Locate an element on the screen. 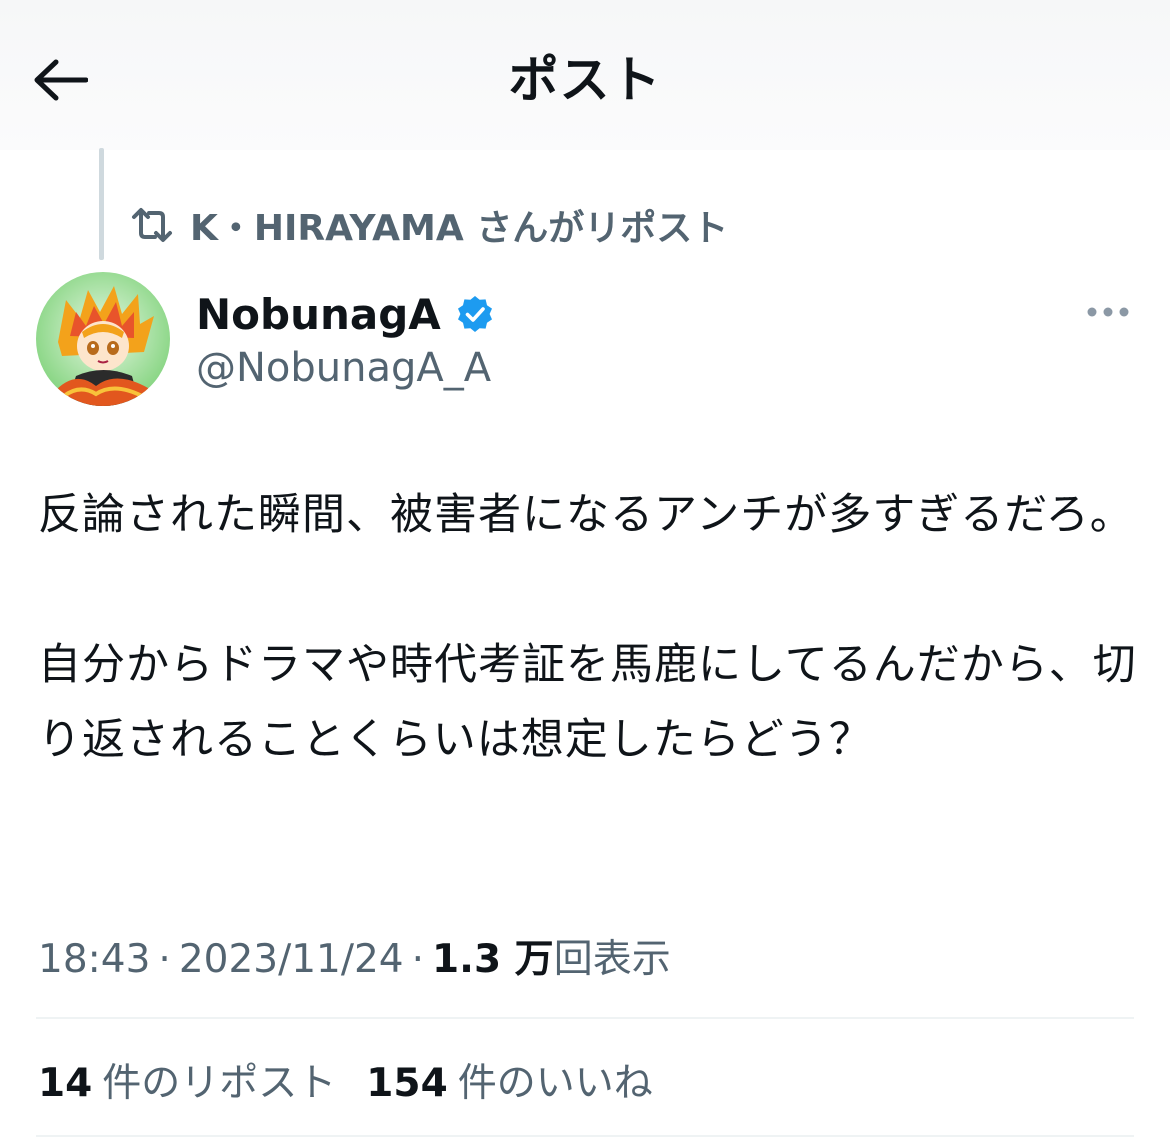 This screenshot has width=1170, height=1139. views-label: 回表示 is located at coordinates (612, 959).